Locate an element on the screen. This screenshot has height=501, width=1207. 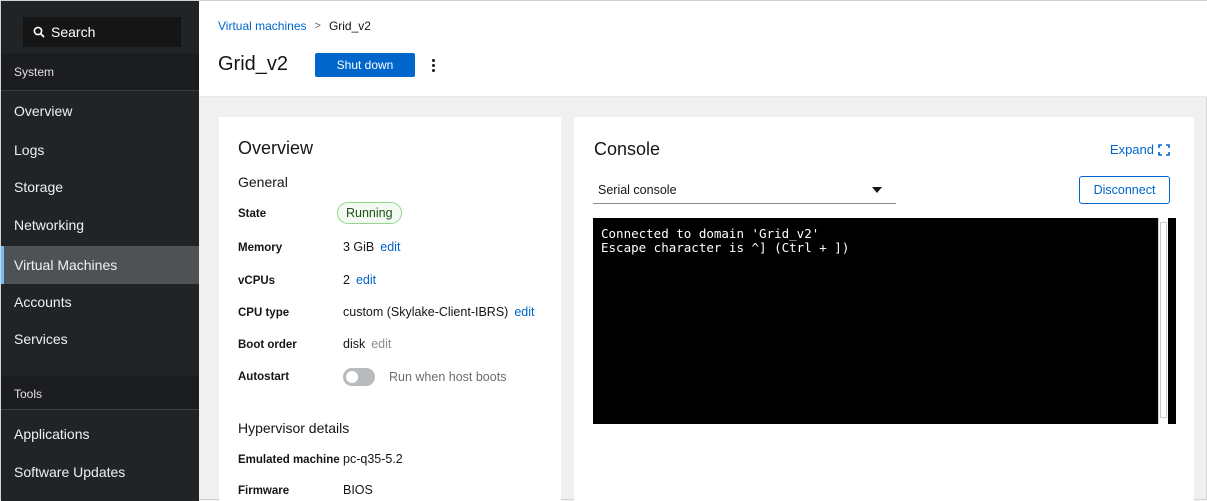
sidebar-item-storage: Storage is located at coordinates (100, 187).